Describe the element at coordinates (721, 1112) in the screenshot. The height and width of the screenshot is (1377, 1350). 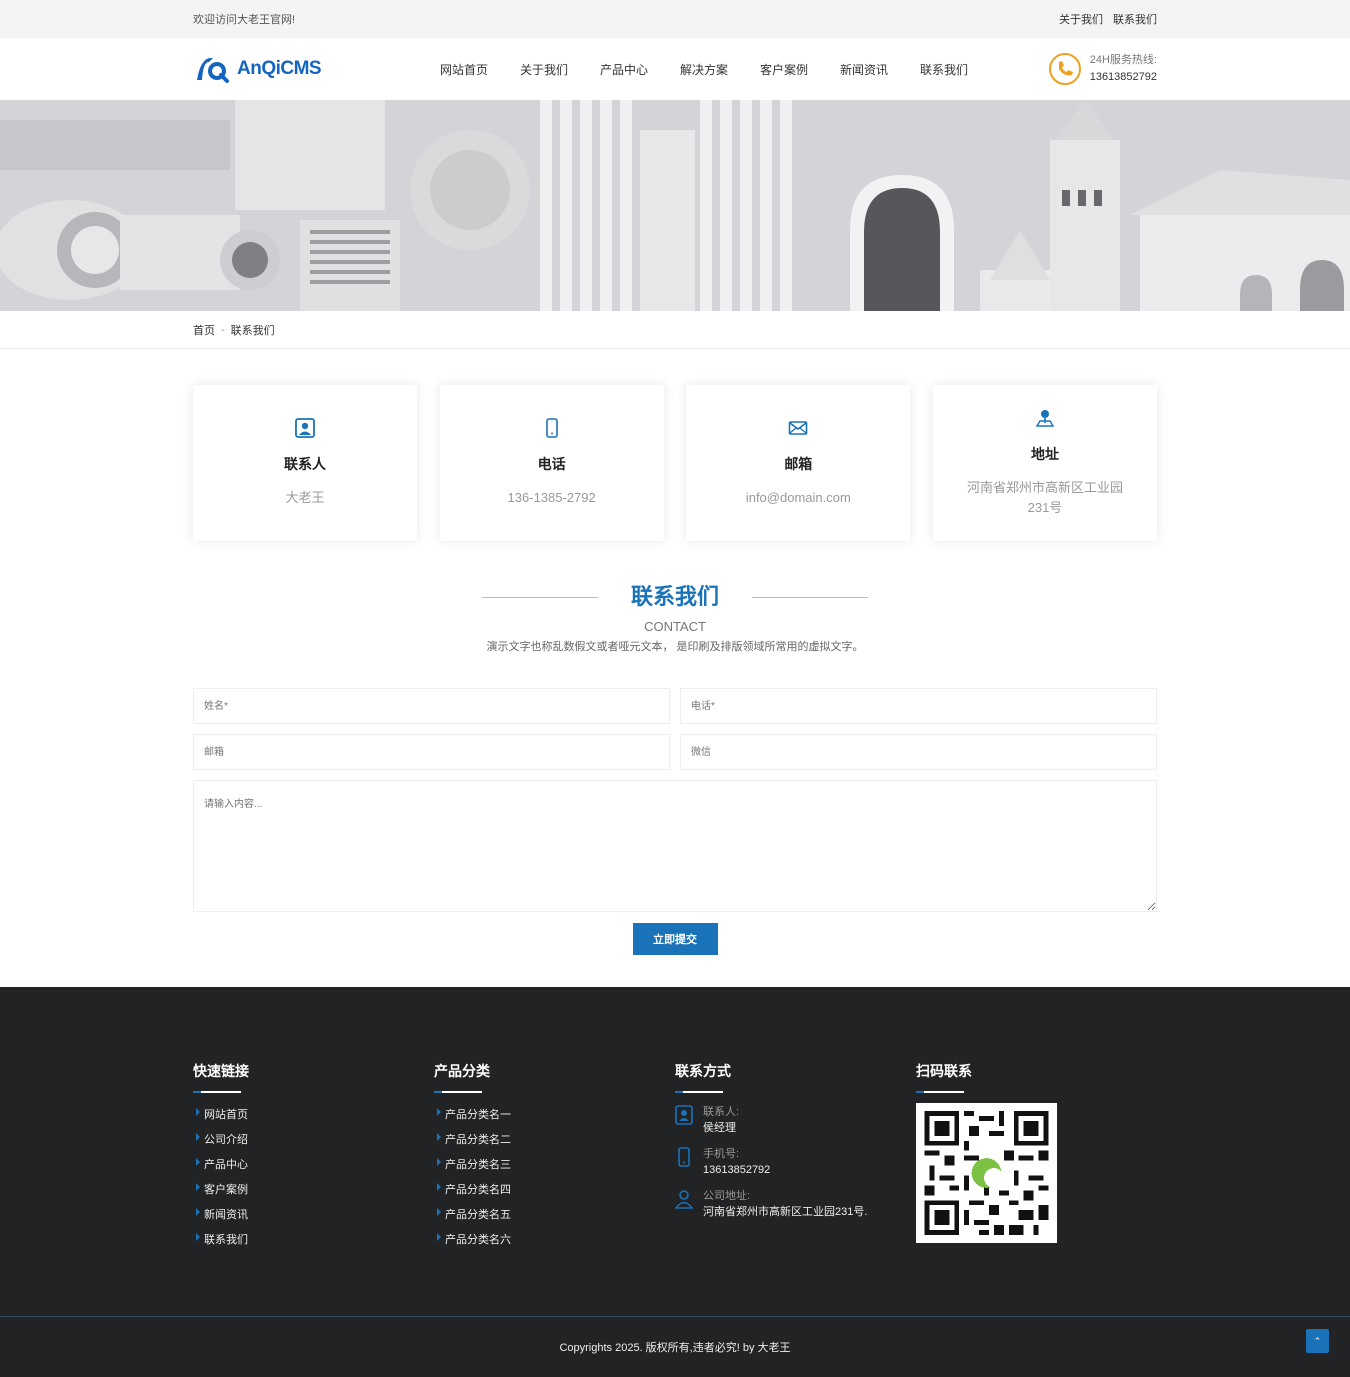
I see `contact-label: 联系人:` at that location.